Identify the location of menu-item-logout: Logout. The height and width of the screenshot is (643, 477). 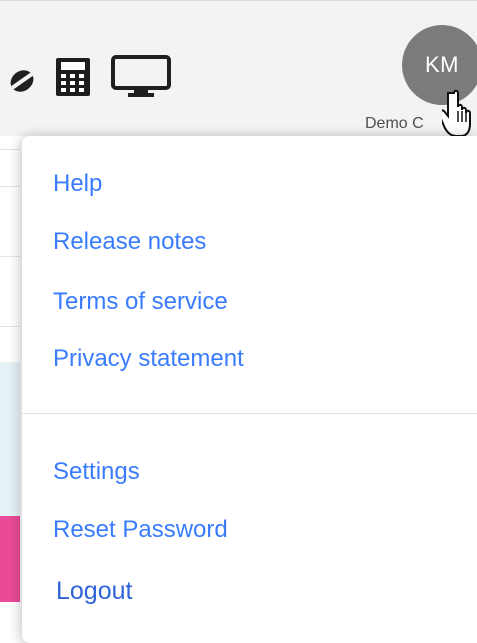
(94, 591).